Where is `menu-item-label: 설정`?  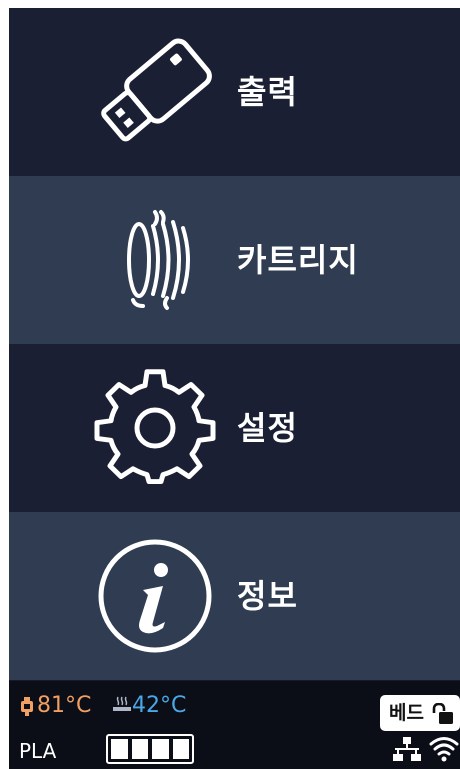
menu-item-label: 설정 is located at coordinates (267, 428).